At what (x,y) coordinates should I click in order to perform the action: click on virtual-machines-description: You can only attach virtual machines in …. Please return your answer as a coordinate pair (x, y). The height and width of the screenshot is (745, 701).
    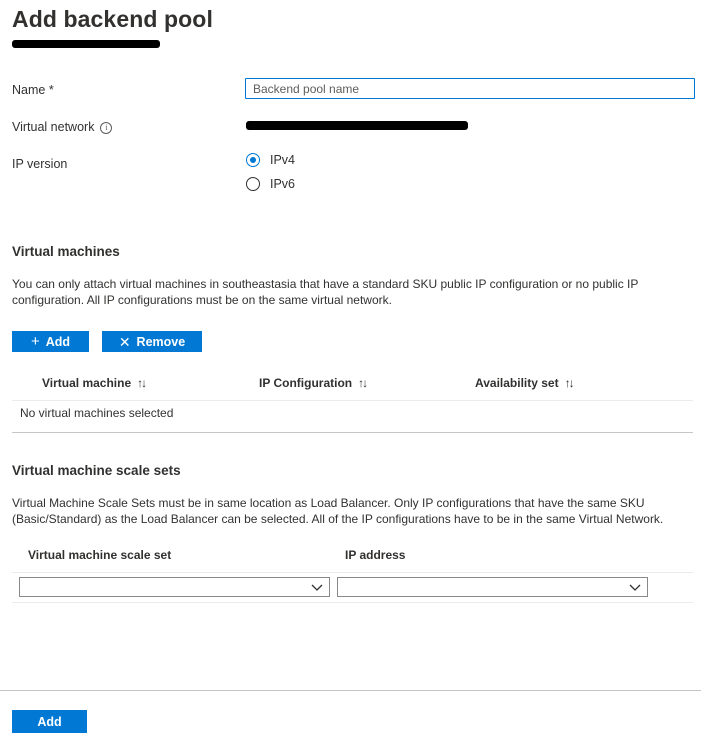
    Looking at the image, I should click on (325, 292).